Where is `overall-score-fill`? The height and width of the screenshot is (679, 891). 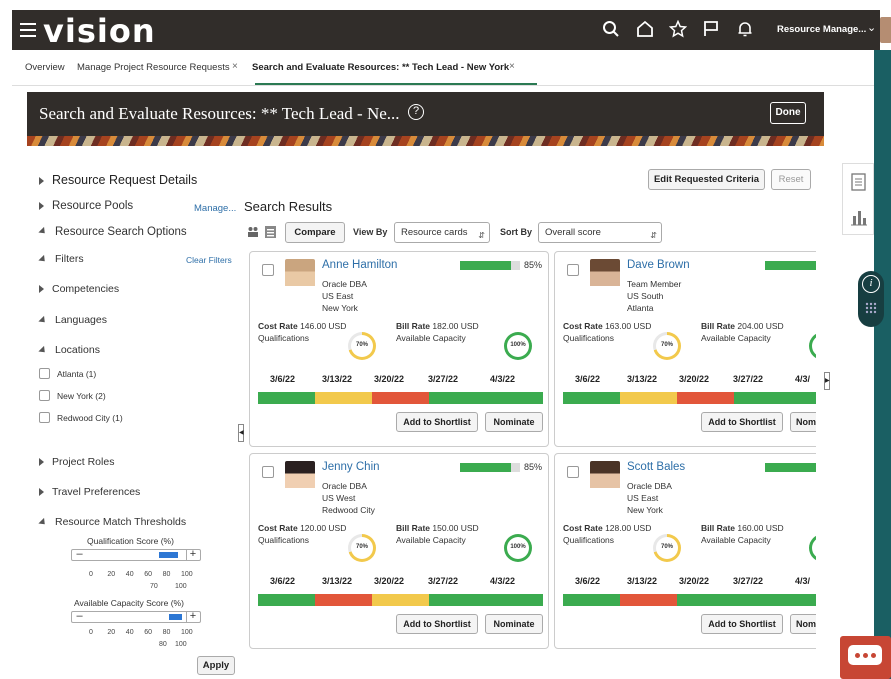
overall-score-fill is located at coordinates (790, 265).